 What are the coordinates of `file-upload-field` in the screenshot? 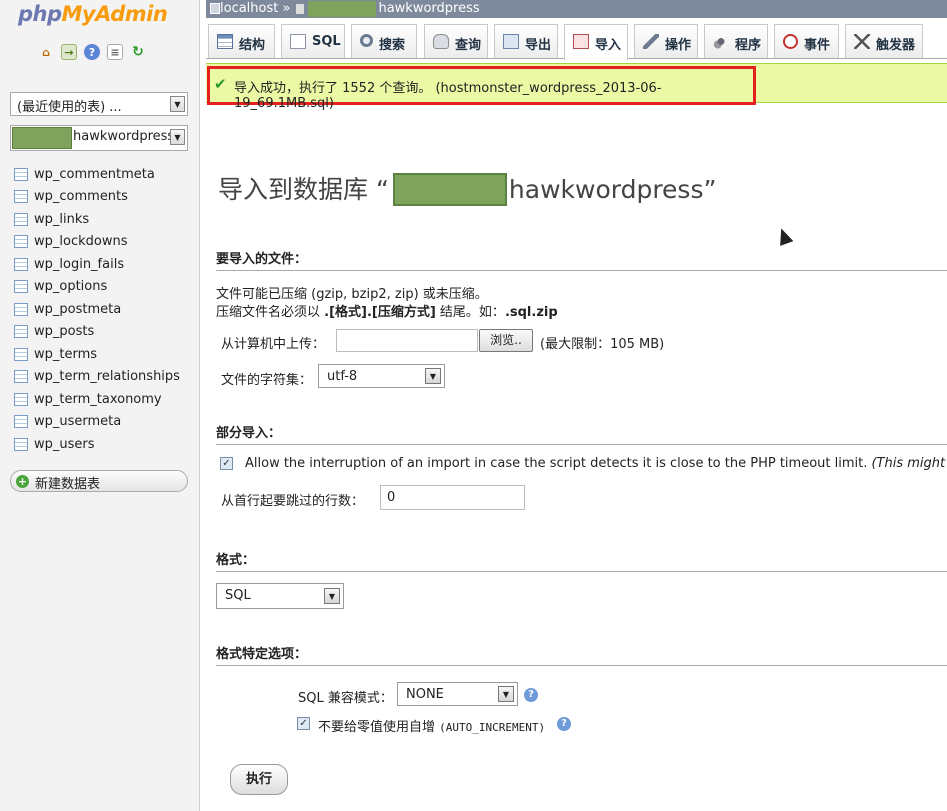 It's located at (407, 340).